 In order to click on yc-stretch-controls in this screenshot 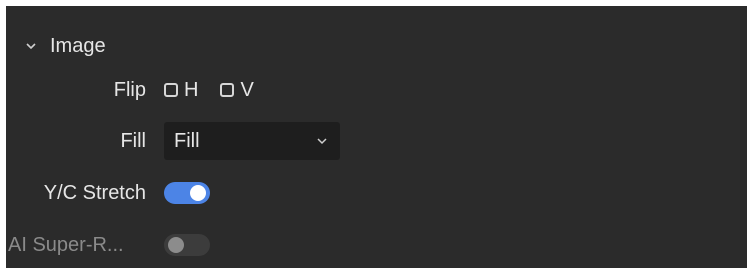, I will do `click(187, 193)`.